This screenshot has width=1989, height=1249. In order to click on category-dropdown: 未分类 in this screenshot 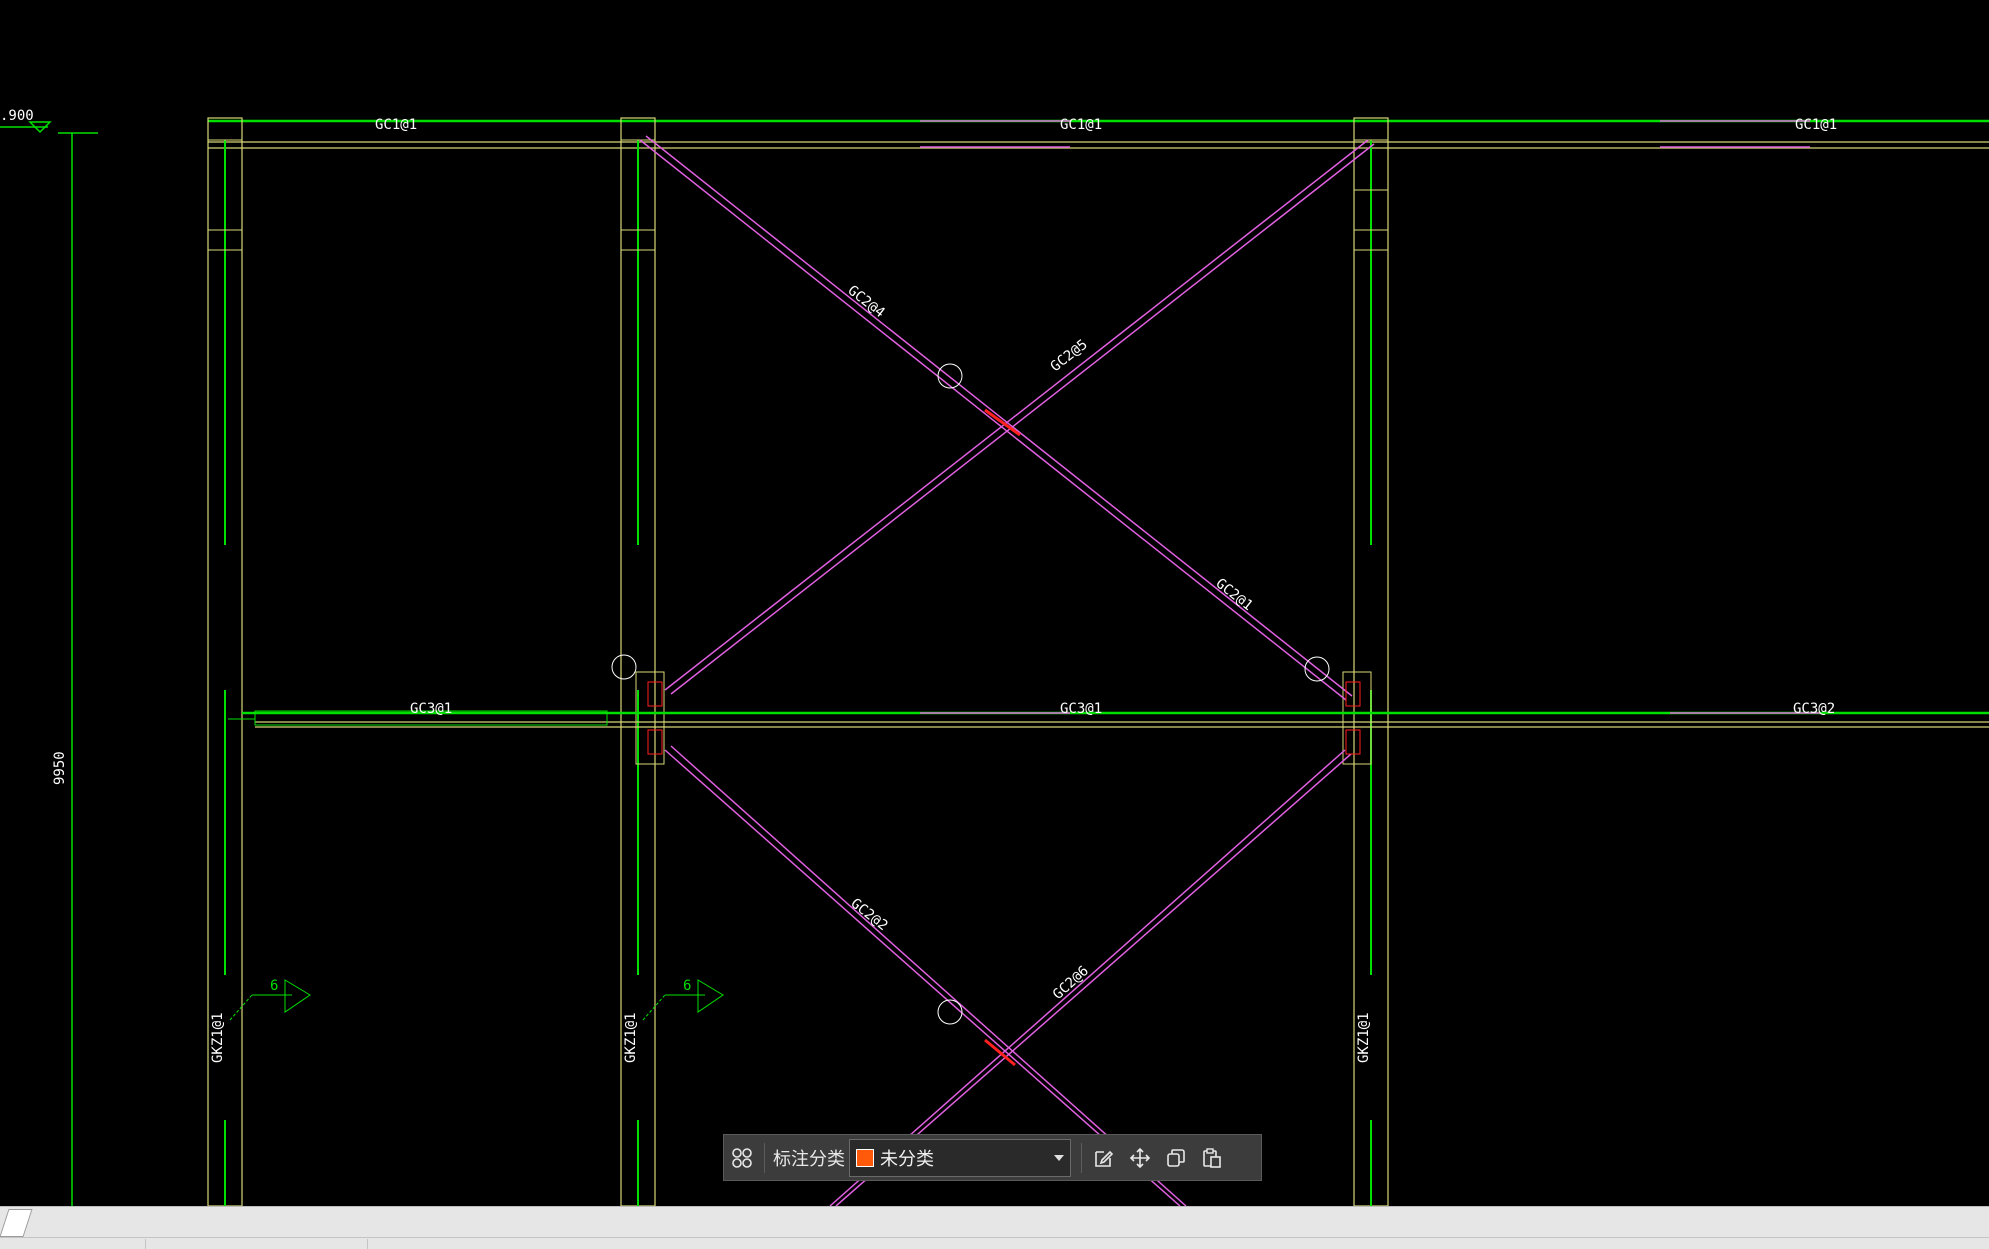, I will do `click(960, 1157)`.